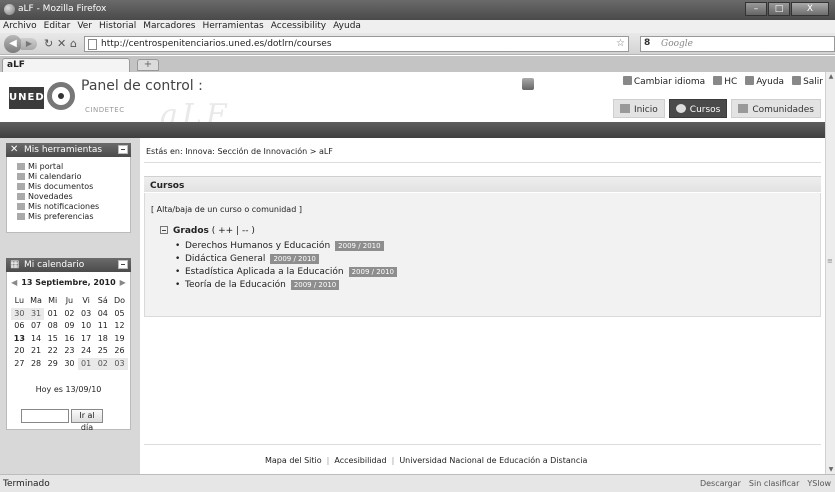 The width and height of the screenshot is (835, 492). What do you see at coordinates (776, 108) in the screenshot?
I see `tab-comunidades: Comunidades` at bounding box center [776, 108].